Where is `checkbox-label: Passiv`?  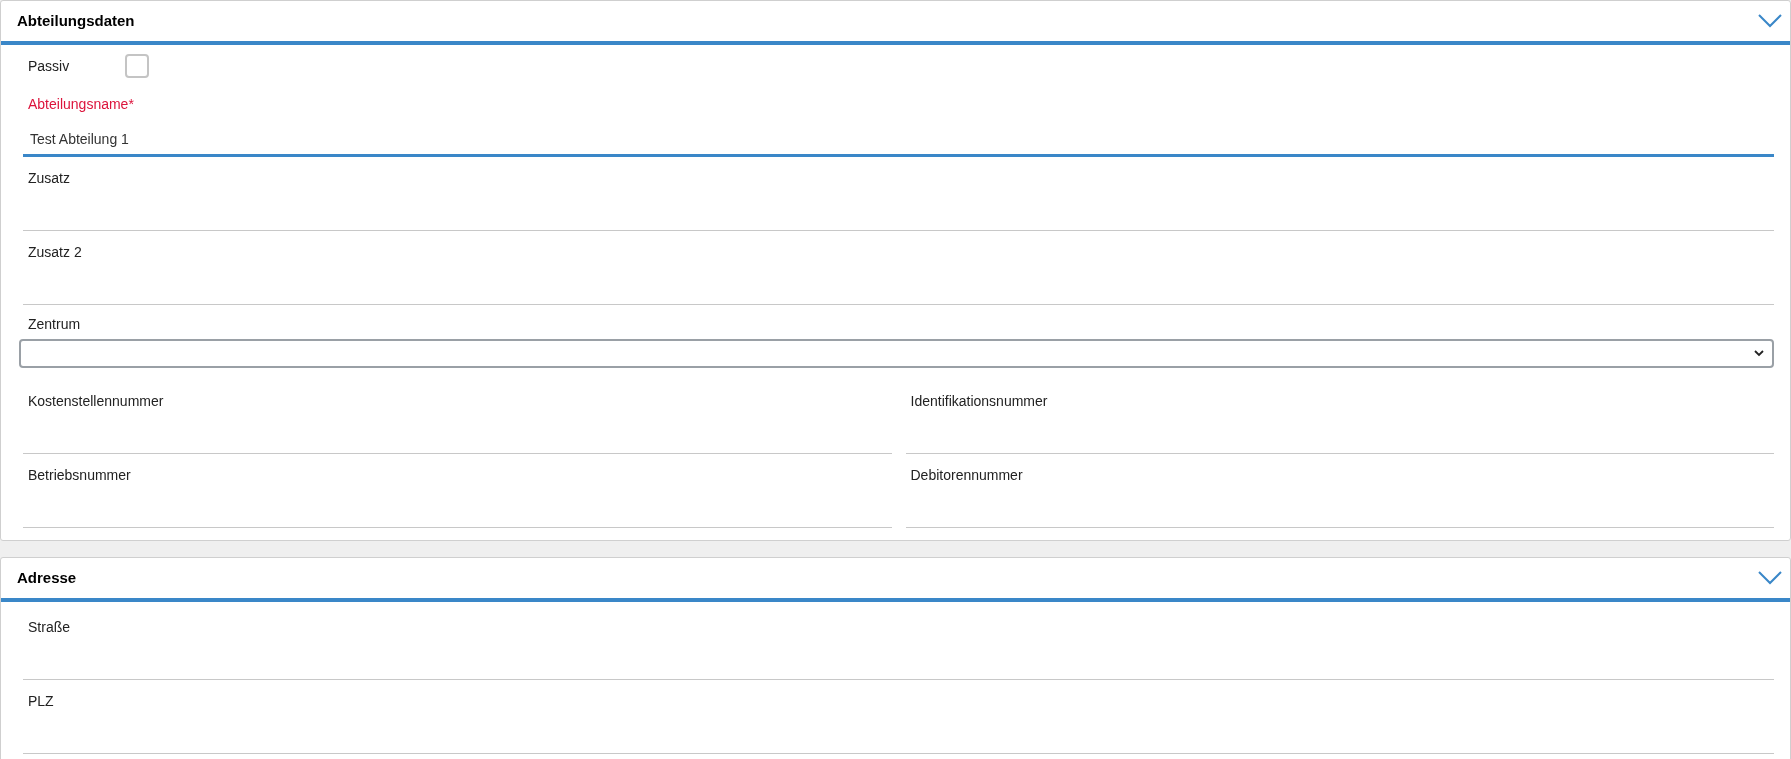
checkbox-label: Passiv is located at coordinates (49, 66).